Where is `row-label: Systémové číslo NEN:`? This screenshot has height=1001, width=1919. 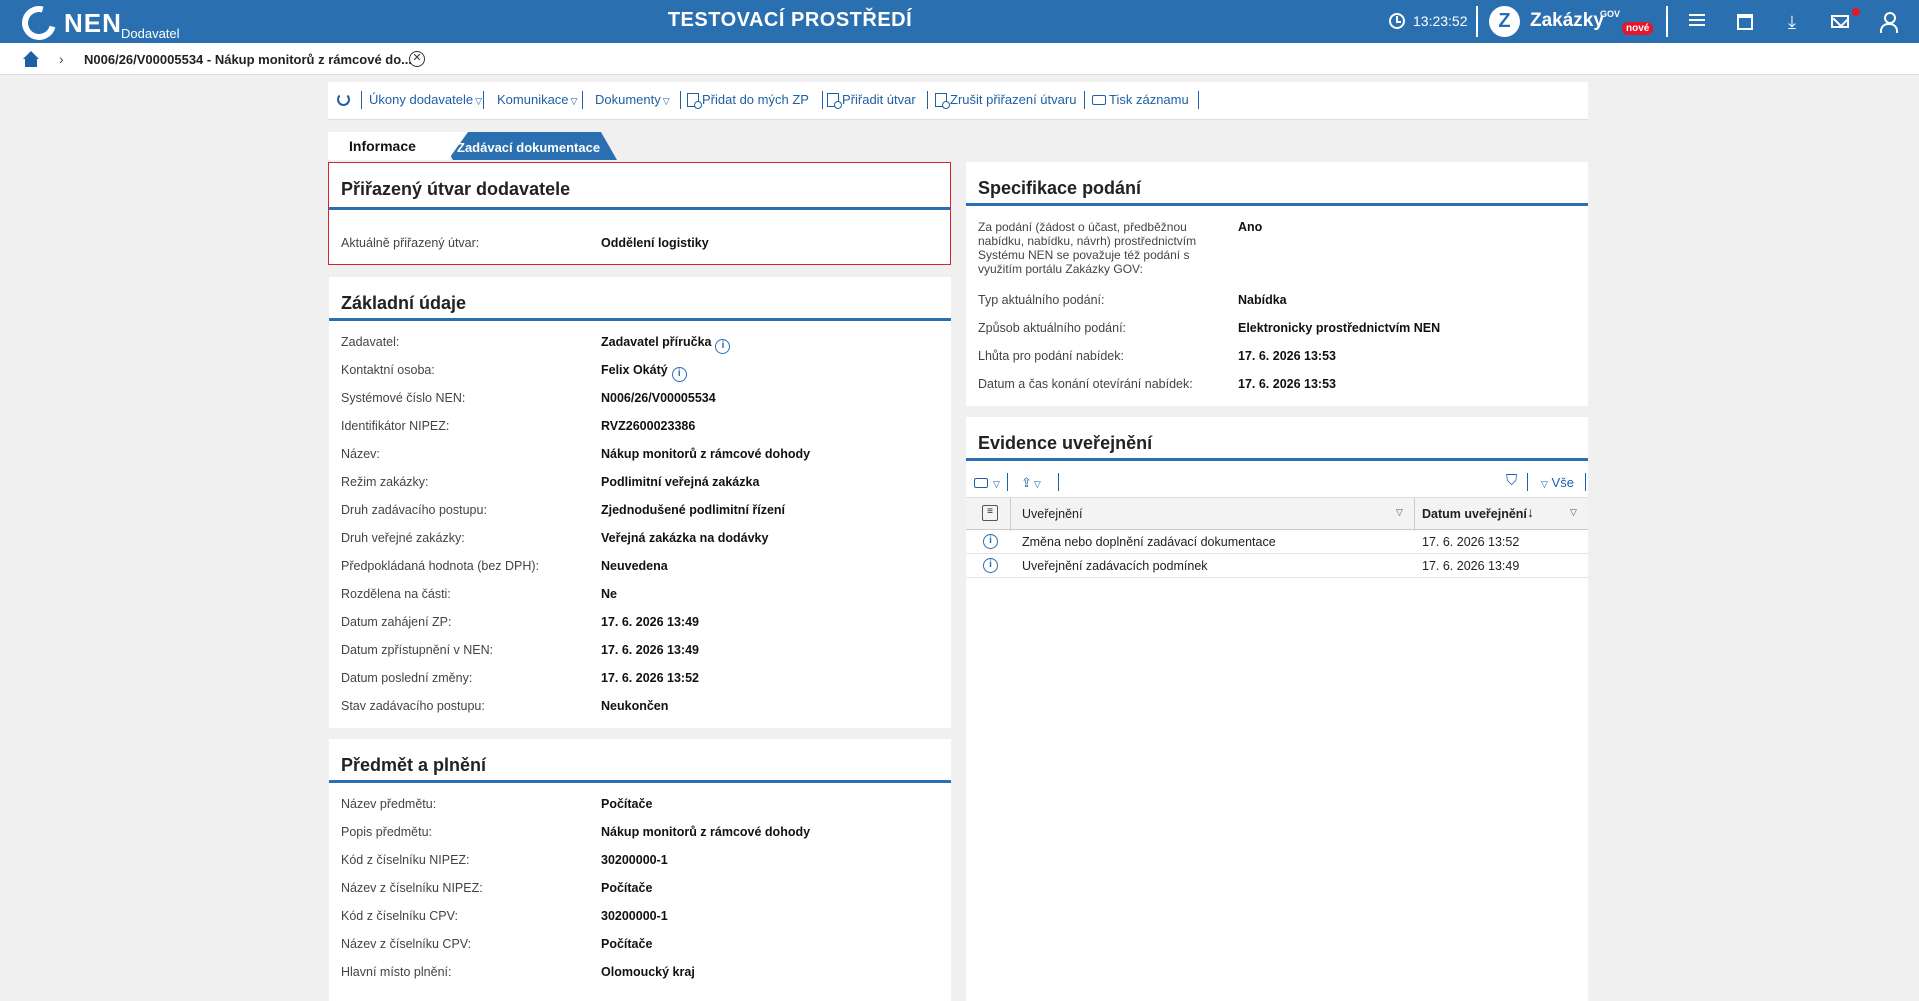 row-label: Systémové číslo NEN: is located at coordinates (403, 398).